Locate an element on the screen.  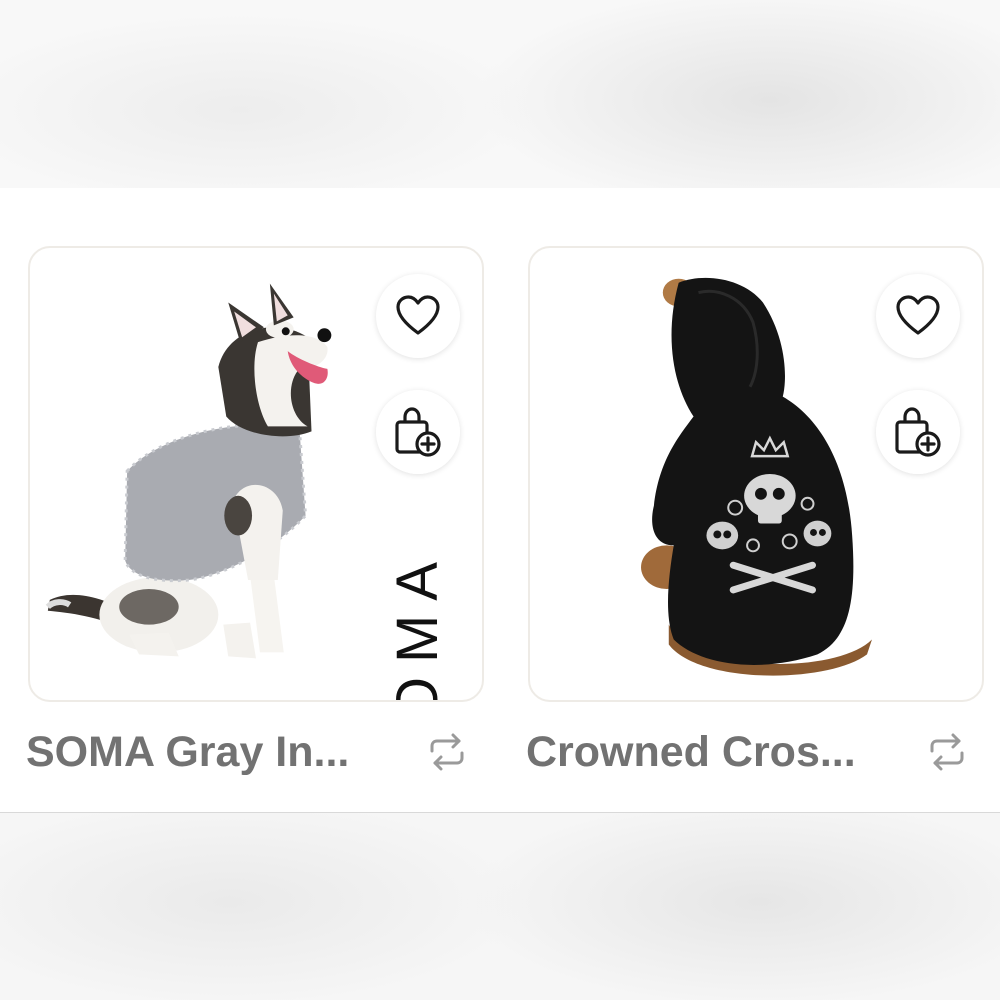
brand-watermark: SOMA is located at coordinates (417, 625).